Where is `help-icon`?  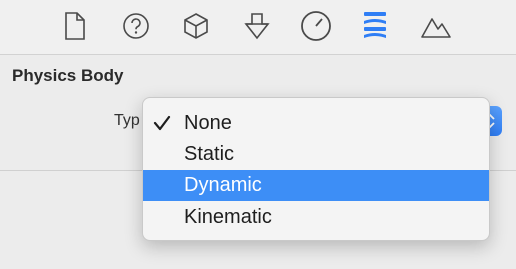 help-icon is located at coordinates (136, 26).